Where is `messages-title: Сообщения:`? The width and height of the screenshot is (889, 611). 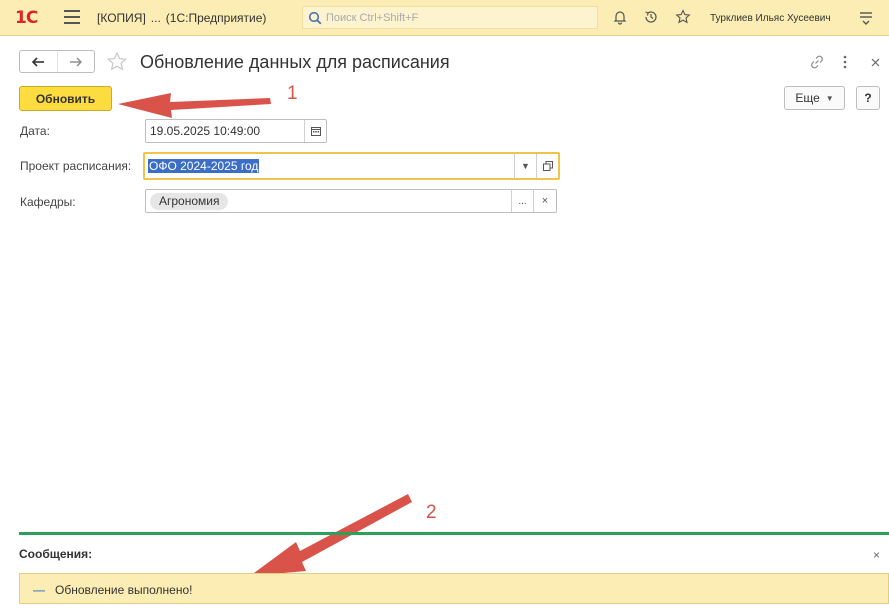 messages-title: Сообщения: is located at coordinates (56, 554).